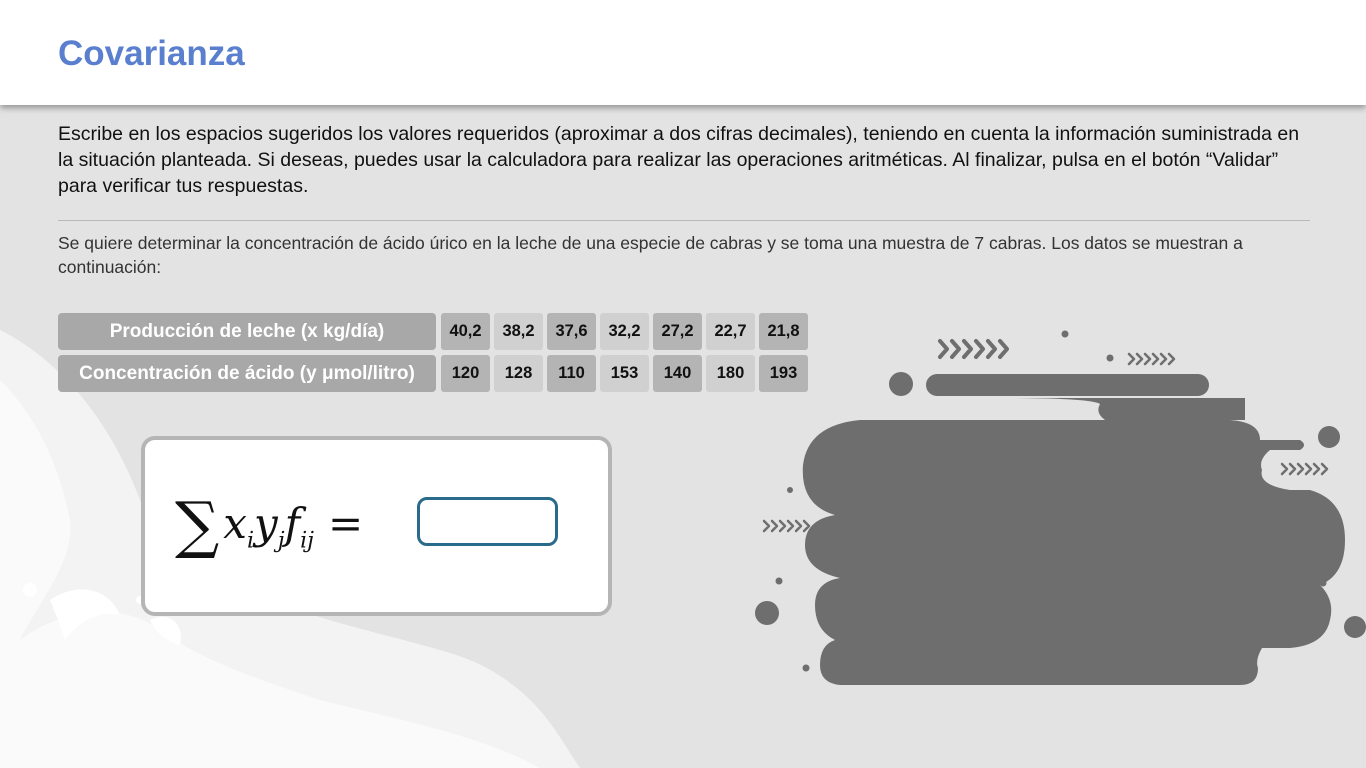 The width and height of the screenshot is (1366, 768). What do you see at coordinates (624, 331) in the screenshot?
I see `table-cell: 32,2` at bounding box center [624, 331].